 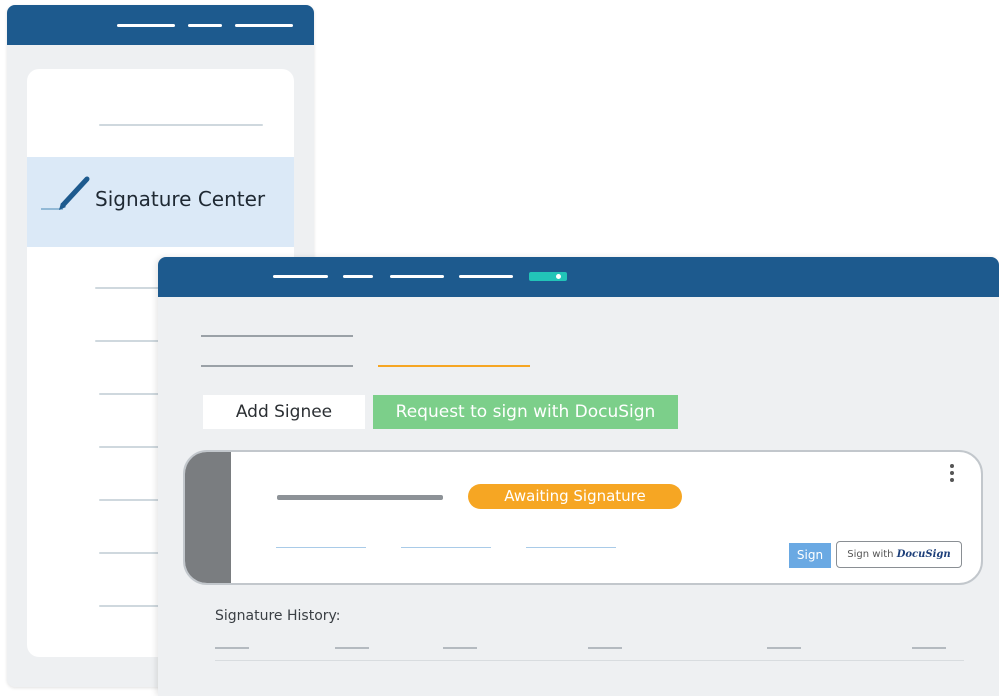 I want to click on header-active-tab, so click(x=548, y=276).